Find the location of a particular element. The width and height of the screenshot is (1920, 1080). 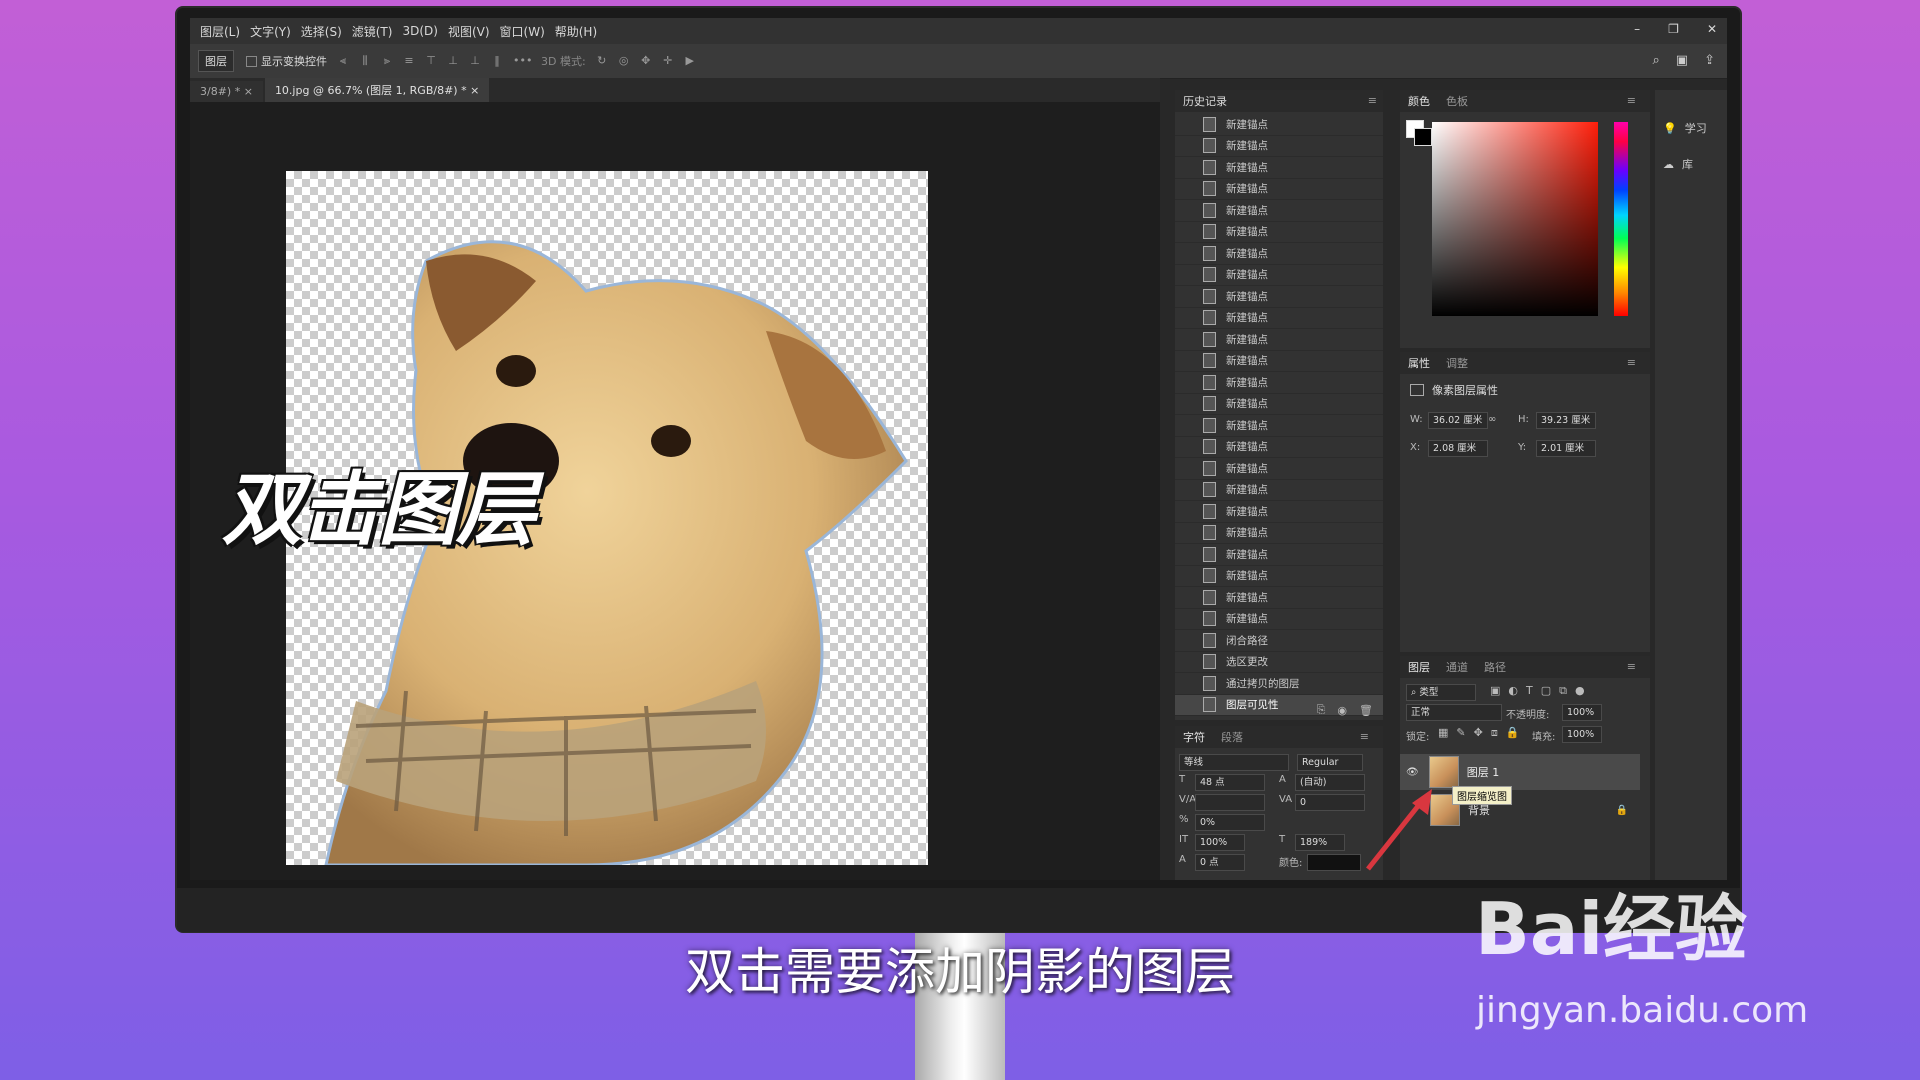

tab-paragraph: 段落 is located at coordinates (1232, 737).